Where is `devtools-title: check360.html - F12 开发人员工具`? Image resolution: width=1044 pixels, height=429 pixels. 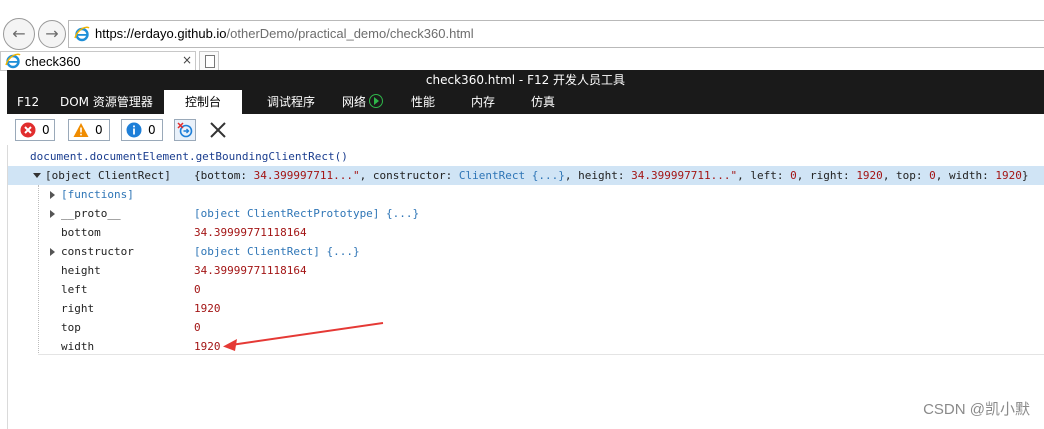
devtools-title: check360.html - F12 开发人员工具 is located at coordinates (525, 80).